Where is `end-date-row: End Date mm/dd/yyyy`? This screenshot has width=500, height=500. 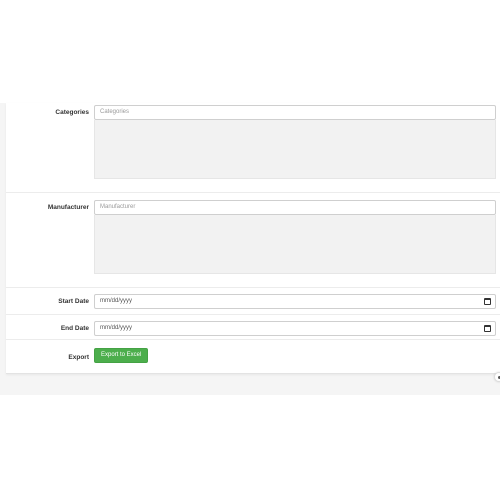 end-date-row: End Date mm/dd/yyyy is located at coordinates (253, 326).